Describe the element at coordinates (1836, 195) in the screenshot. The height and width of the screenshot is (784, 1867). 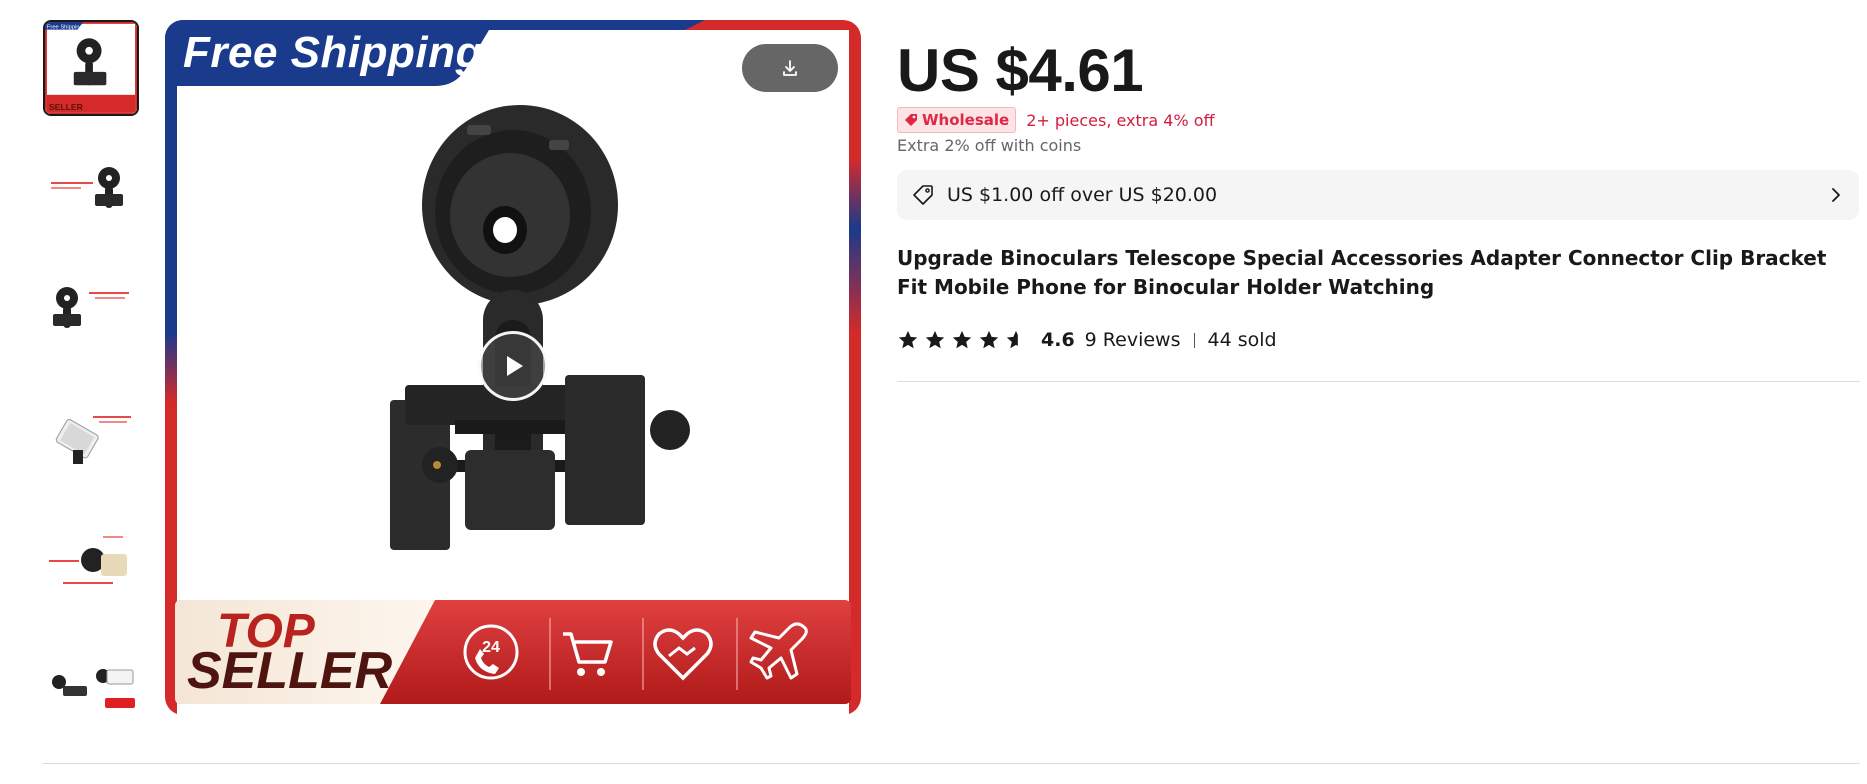
I see `chevron-right-icon` at that location.